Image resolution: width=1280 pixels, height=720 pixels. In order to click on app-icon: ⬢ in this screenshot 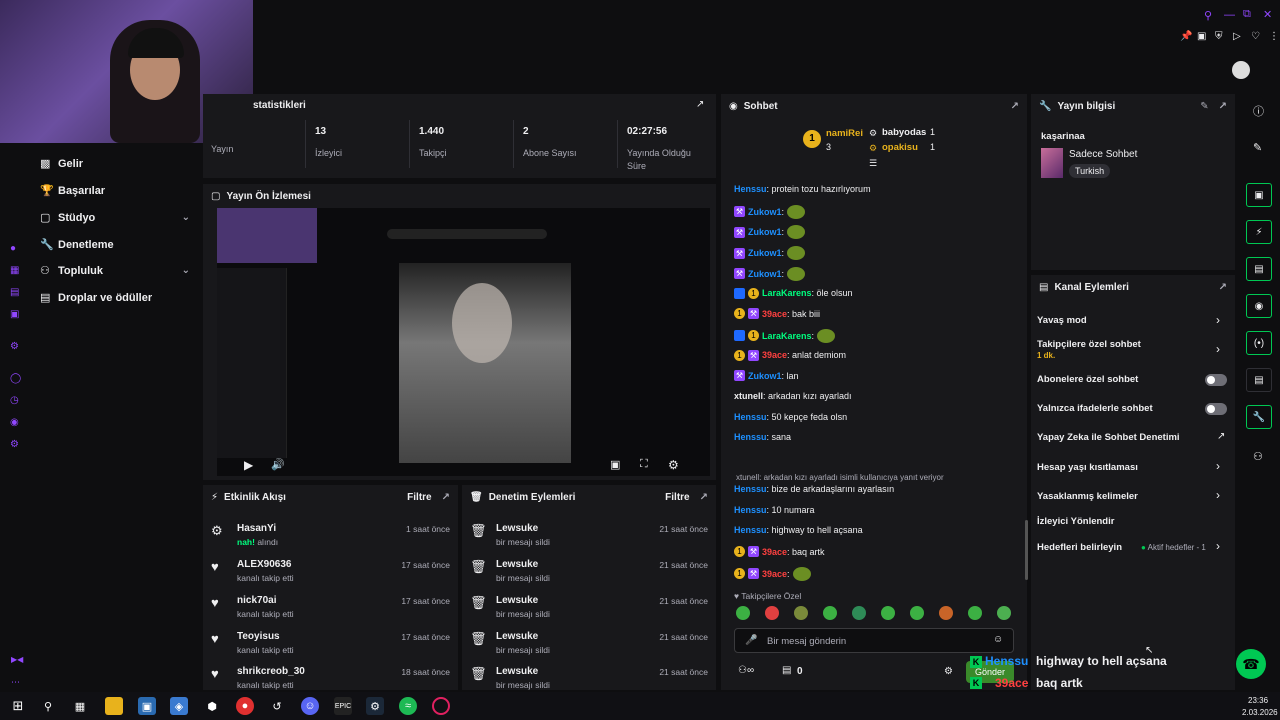, I will do `click(212, 706)`.